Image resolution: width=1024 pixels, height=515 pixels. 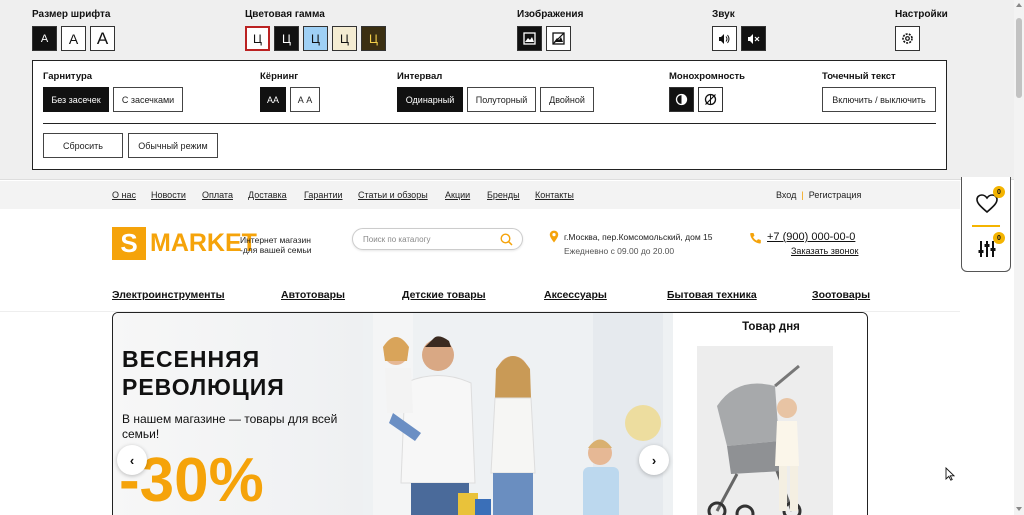 I want to click on nav-link-delivery: Доставка, so click(x=267, y=195).